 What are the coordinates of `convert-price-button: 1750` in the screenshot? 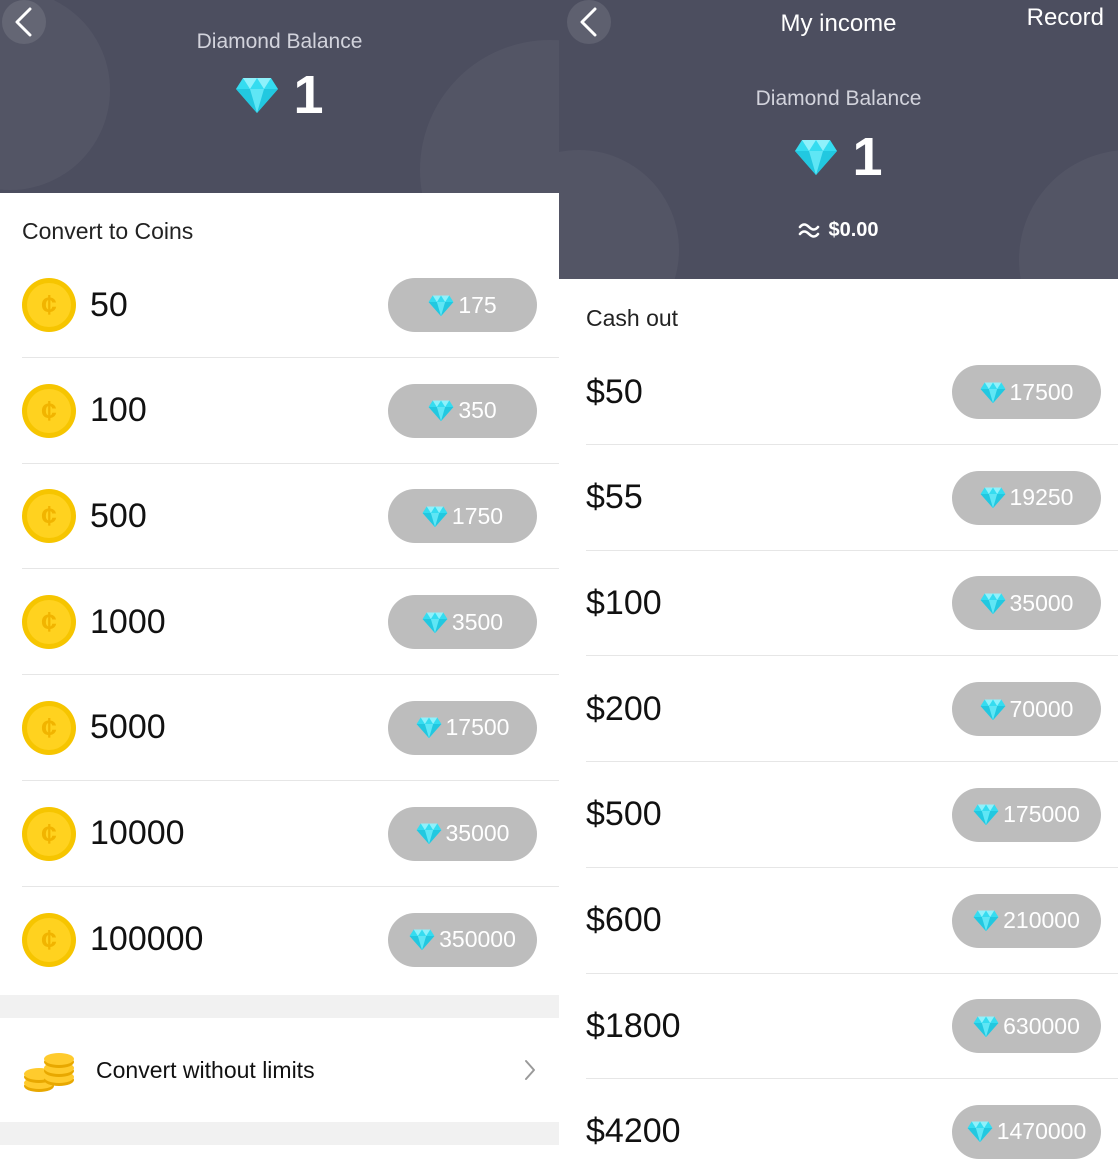 It's located at (462, 516).